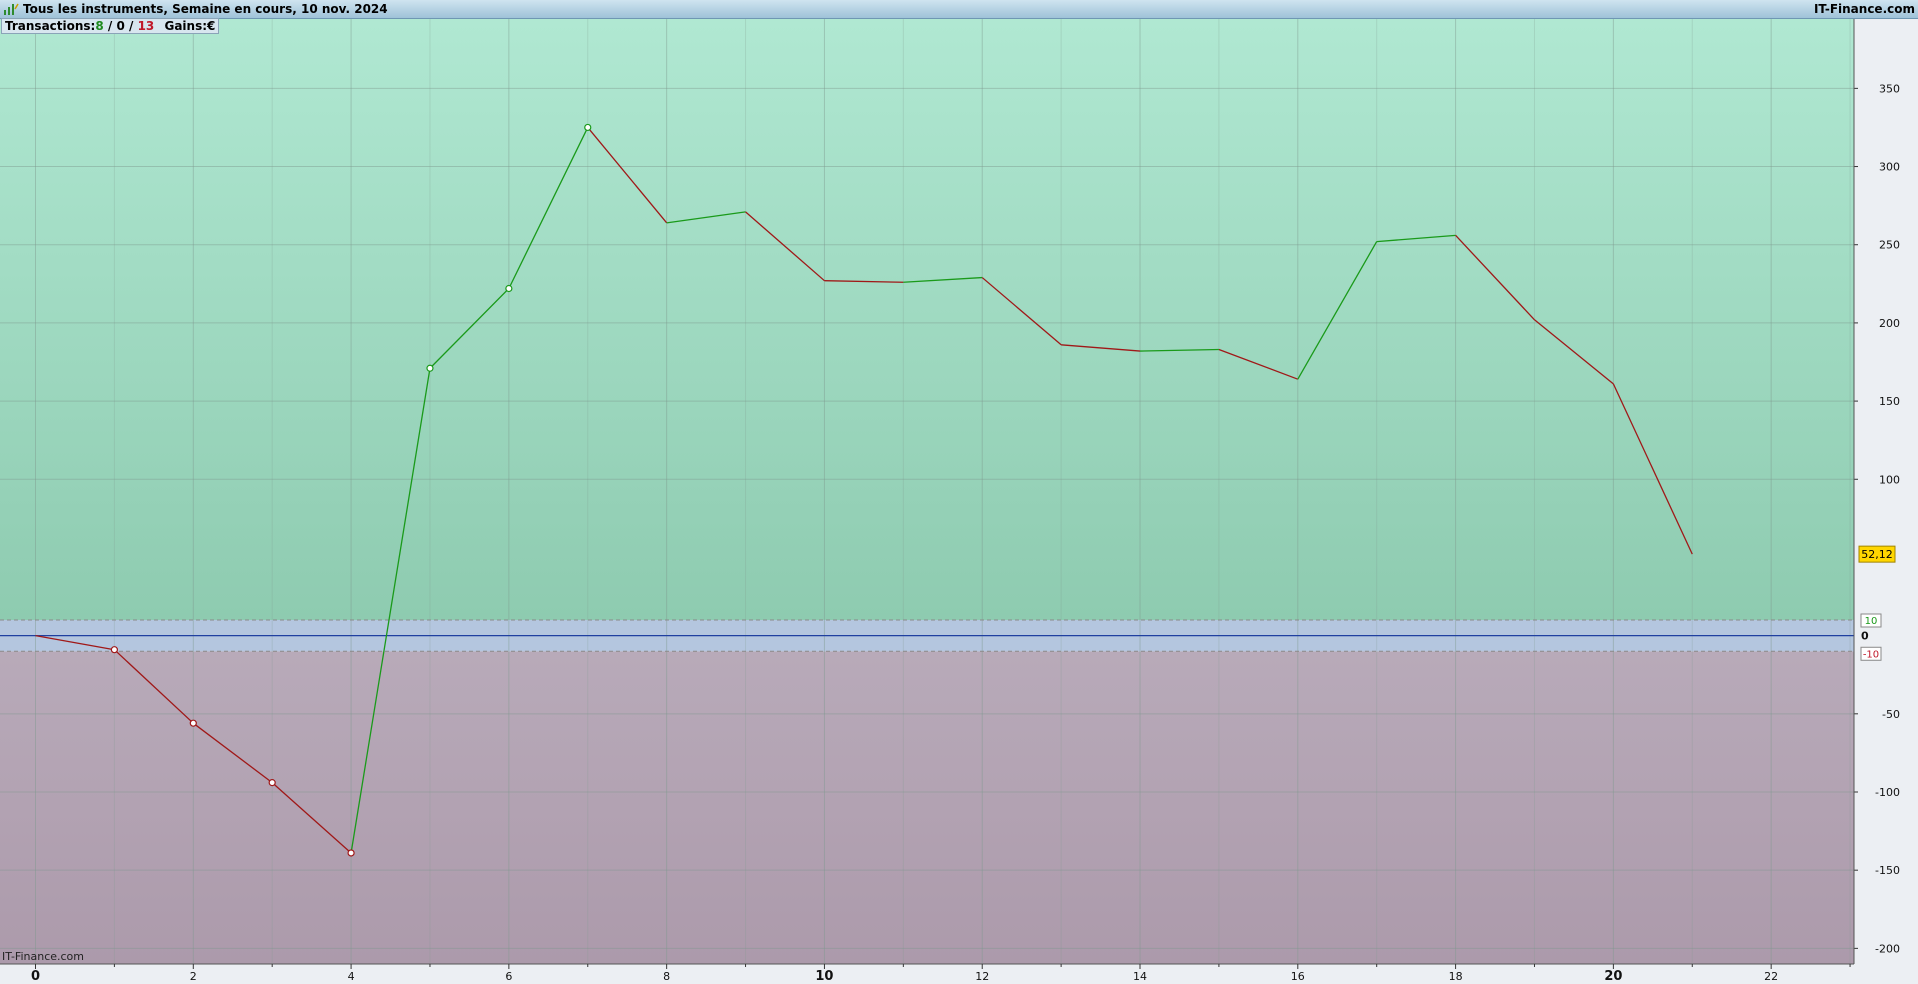 The height and width of the screenshot is (984, 1918). What do you see at coordinates (1889, 479) in the screenshot?
I see `y-tick-label: 100` at bounding box center [1889, 479].